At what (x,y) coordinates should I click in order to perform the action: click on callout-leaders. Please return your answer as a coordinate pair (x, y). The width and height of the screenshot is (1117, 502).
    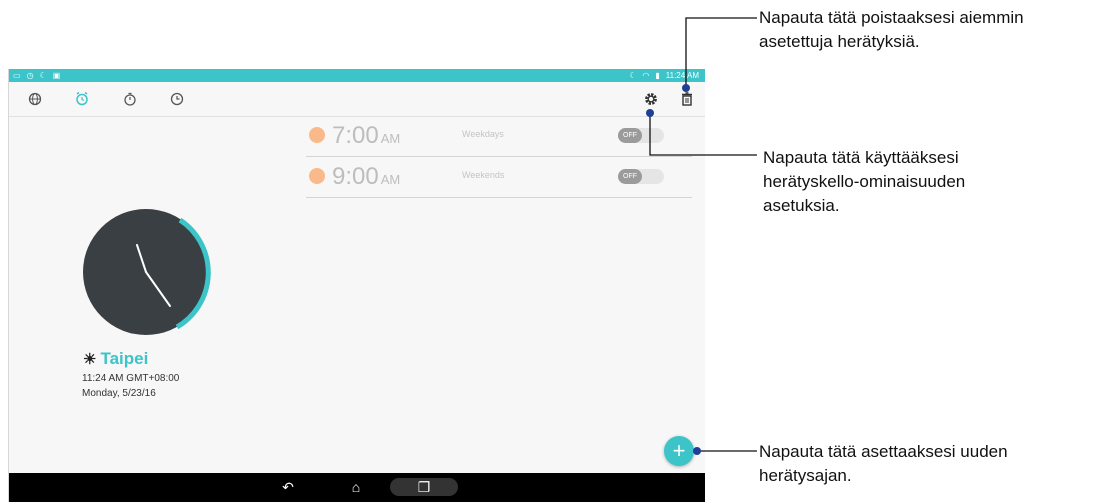
    Looking at the image, I should click on (701, 236).